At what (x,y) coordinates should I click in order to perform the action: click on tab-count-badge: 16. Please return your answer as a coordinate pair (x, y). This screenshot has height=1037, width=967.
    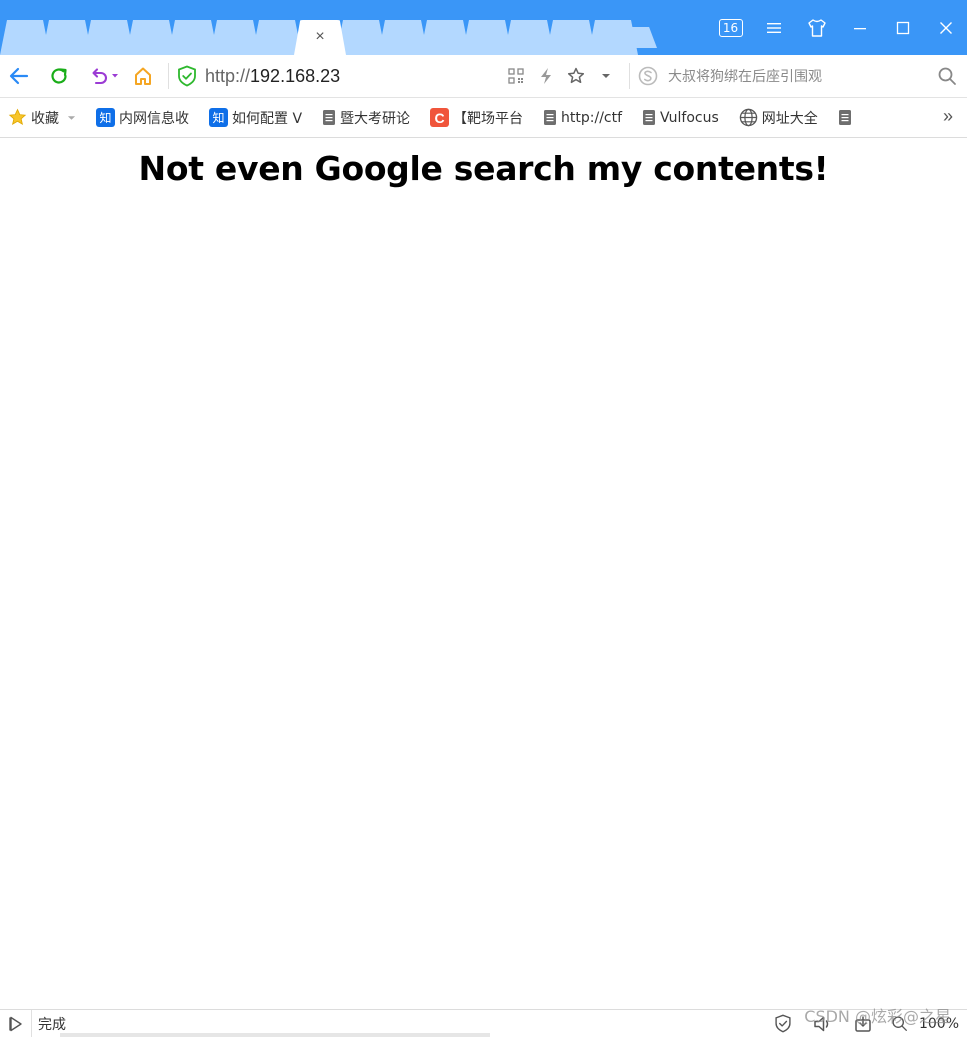
    Looking at the image, I should click on (730, 27).